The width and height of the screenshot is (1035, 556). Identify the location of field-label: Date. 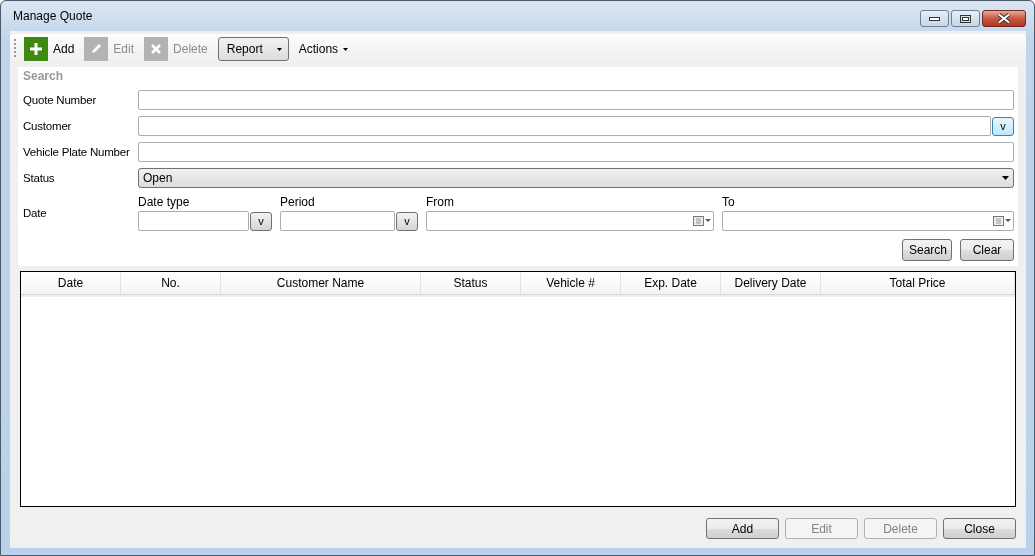
(35, 213).